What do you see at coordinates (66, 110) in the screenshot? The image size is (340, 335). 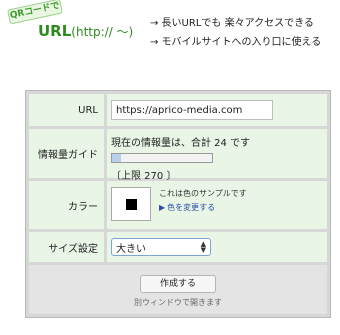 I see `url-label: URL` at bounding box center [66, 110].